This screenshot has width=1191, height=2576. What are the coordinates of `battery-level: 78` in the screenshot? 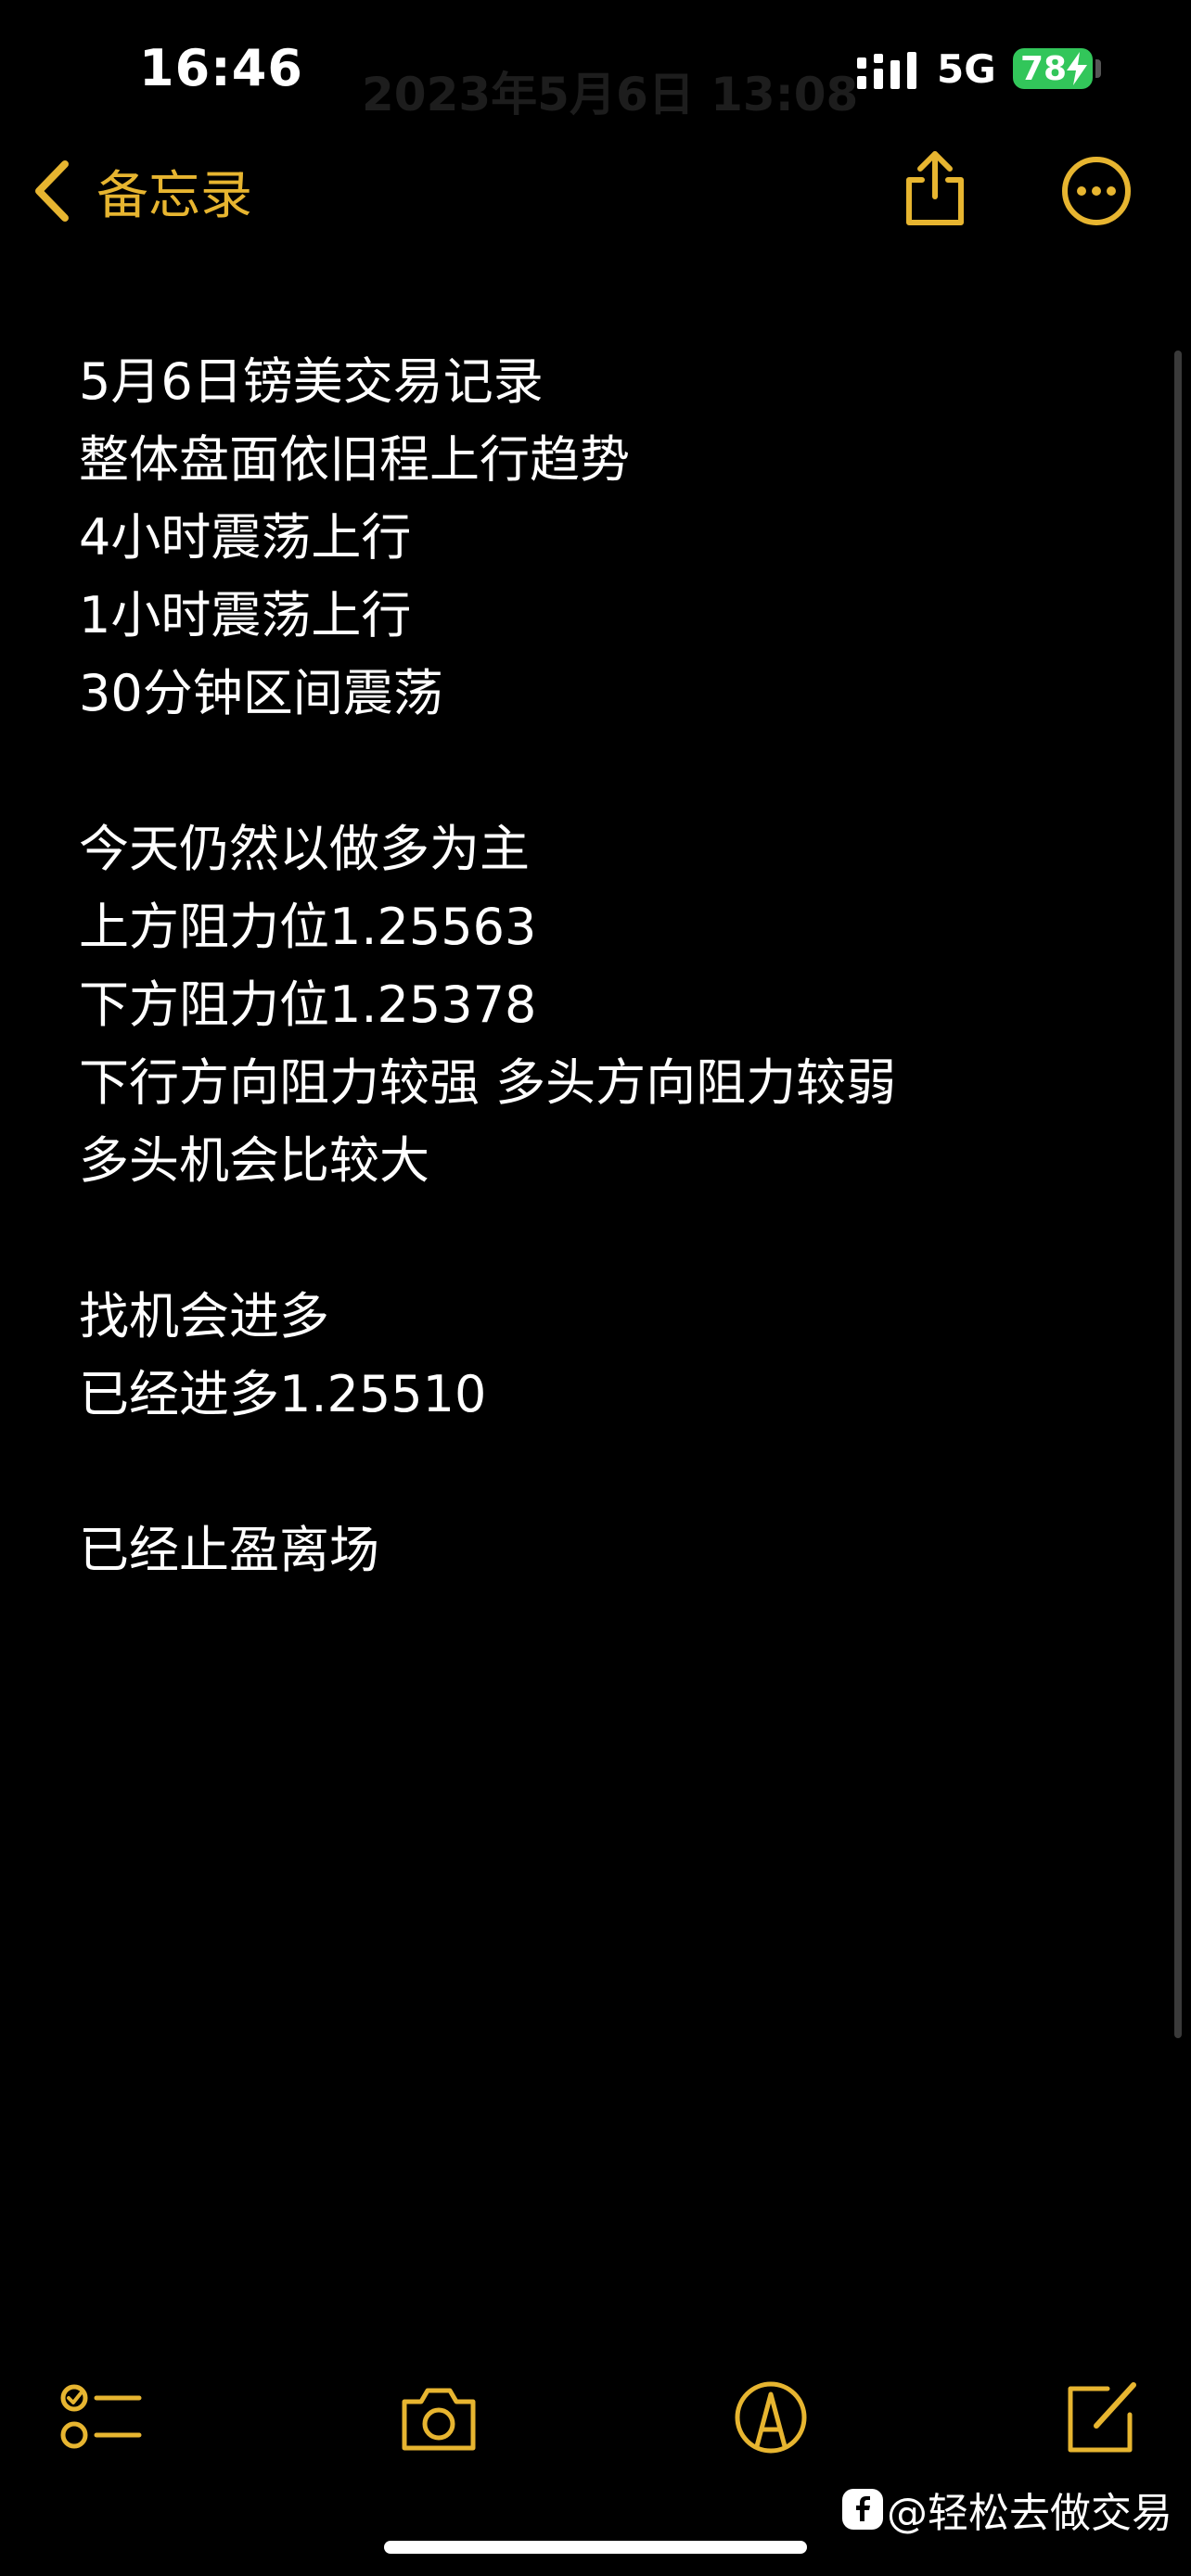 It's located at (1044, 69).